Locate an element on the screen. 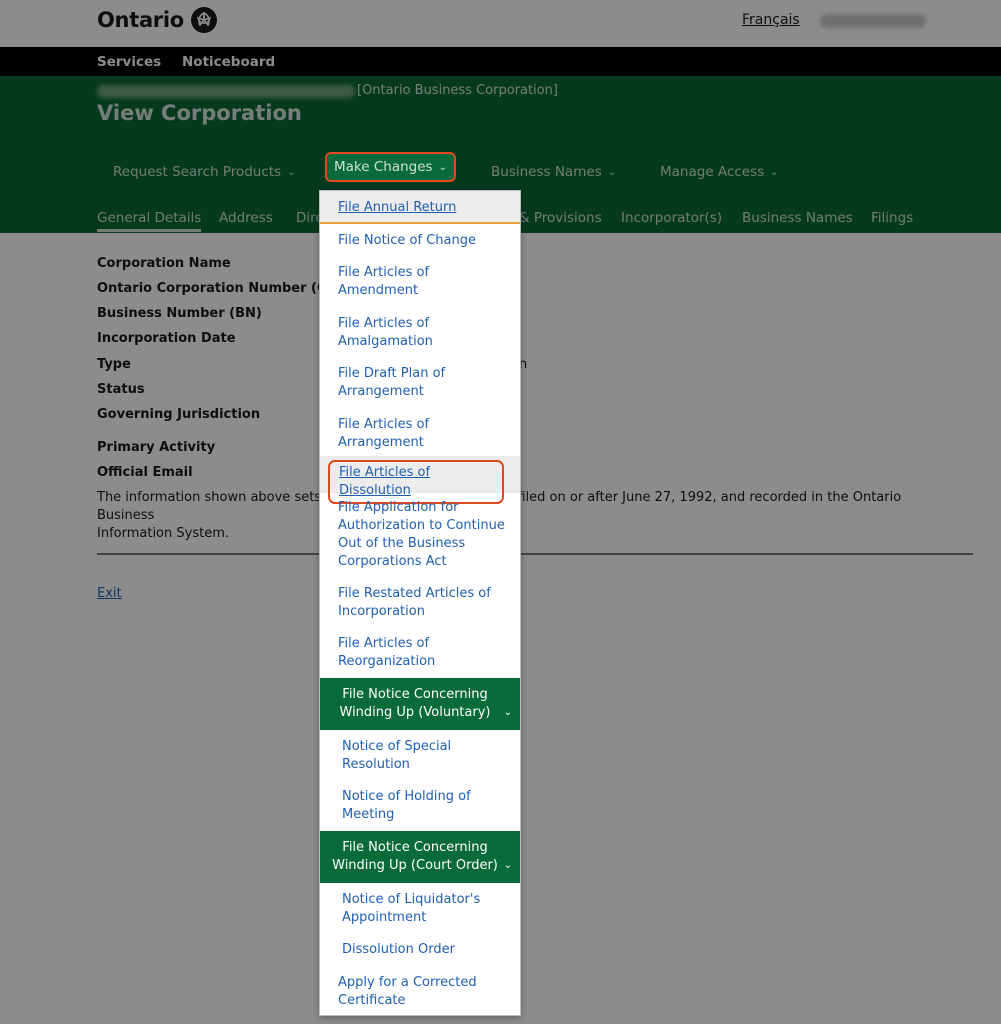  dd-notice-of-liquidators-appointment: Notice of Liquidator's Appointment is located at coordinates (427, 909).